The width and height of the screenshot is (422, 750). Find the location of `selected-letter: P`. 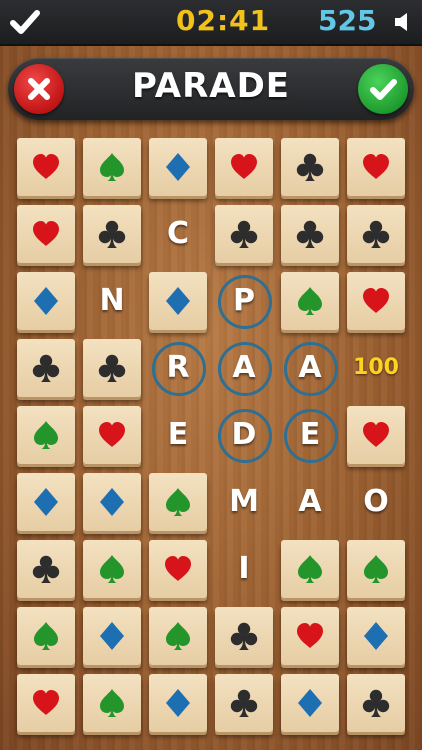

selected-letter: P is located at coordinates (244, 301).